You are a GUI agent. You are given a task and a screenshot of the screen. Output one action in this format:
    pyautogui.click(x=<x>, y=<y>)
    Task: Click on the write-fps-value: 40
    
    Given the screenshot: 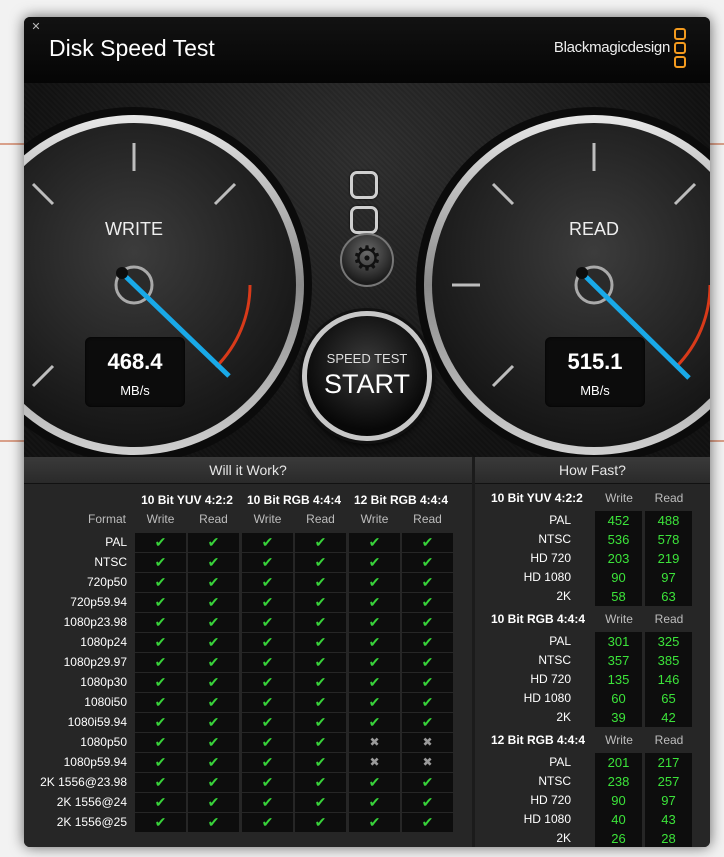 What is the action you would take?
    pyautogui.click(x=618, y=819)
    